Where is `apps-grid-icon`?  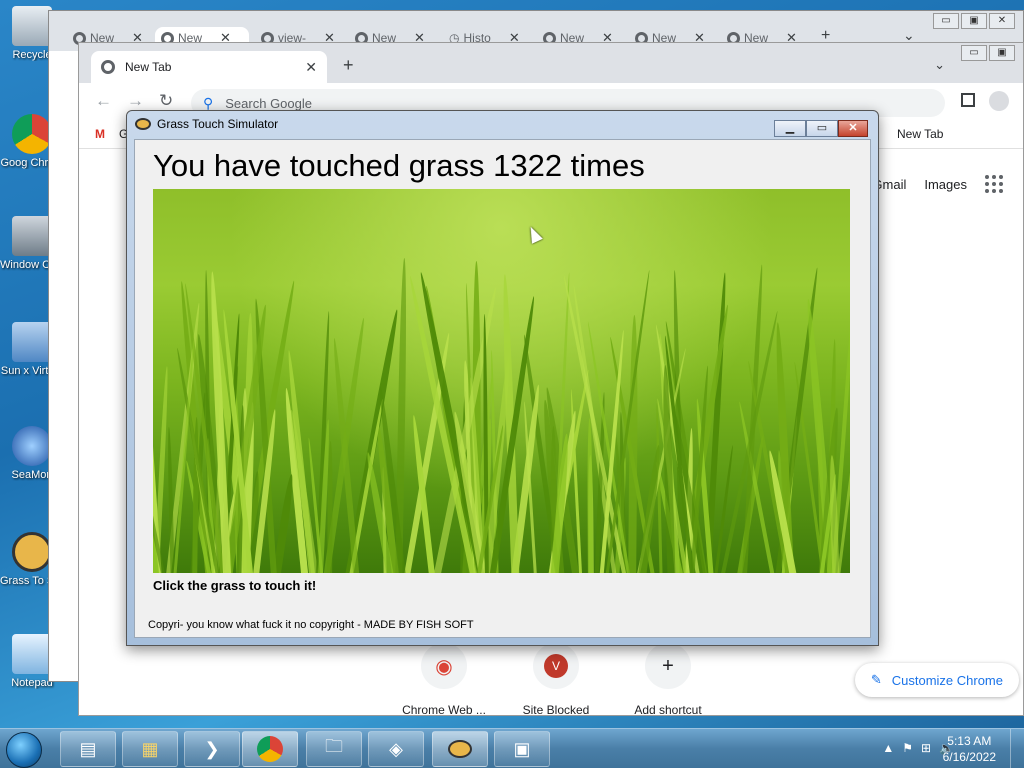
apps-grid-icon is located at coordinates (994, 184).